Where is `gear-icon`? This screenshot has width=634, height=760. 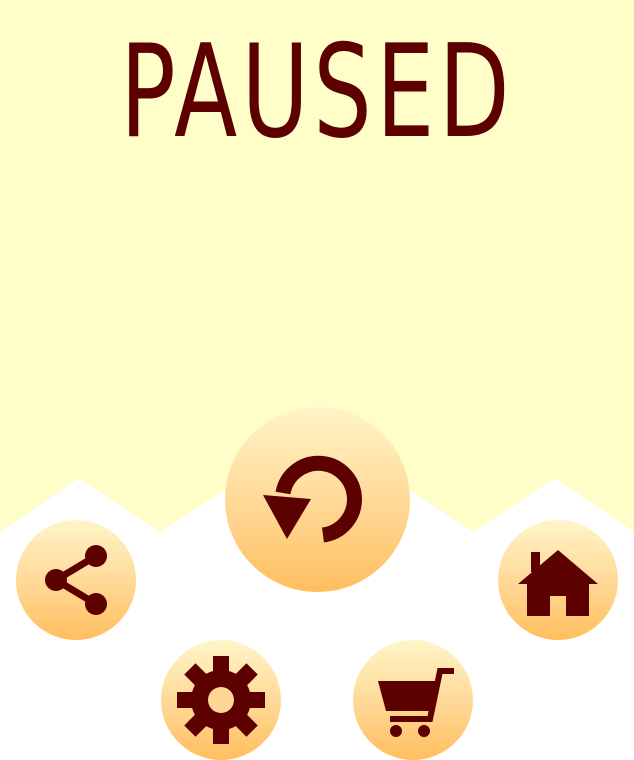 gear-icon is located at coordinates (221, 700).